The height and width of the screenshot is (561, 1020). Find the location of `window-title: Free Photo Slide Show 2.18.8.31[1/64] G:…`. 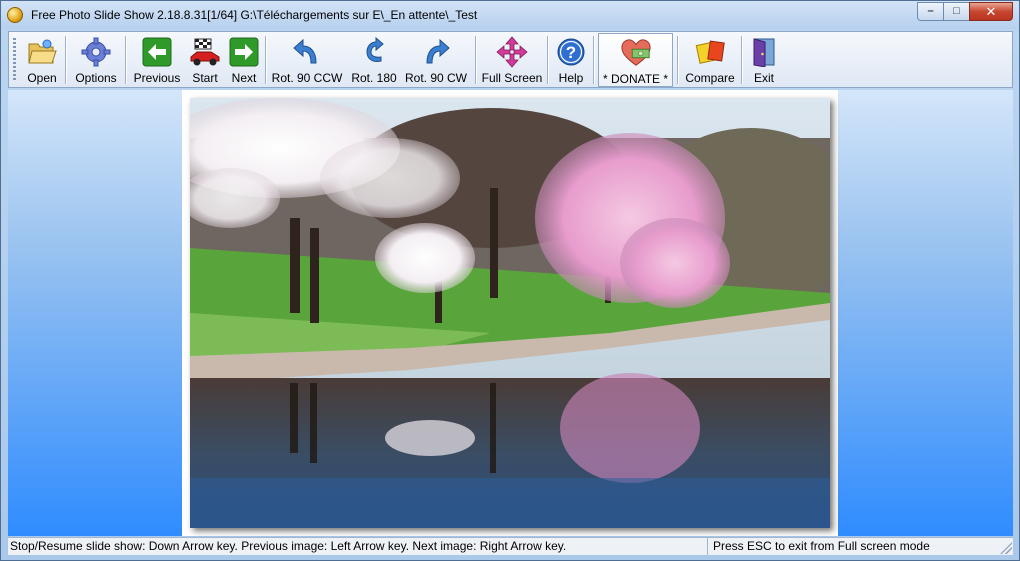

window-title: Free Photo Slide Show 2.18.8.31[1/64] G:… is located at coordinates (254, 15).